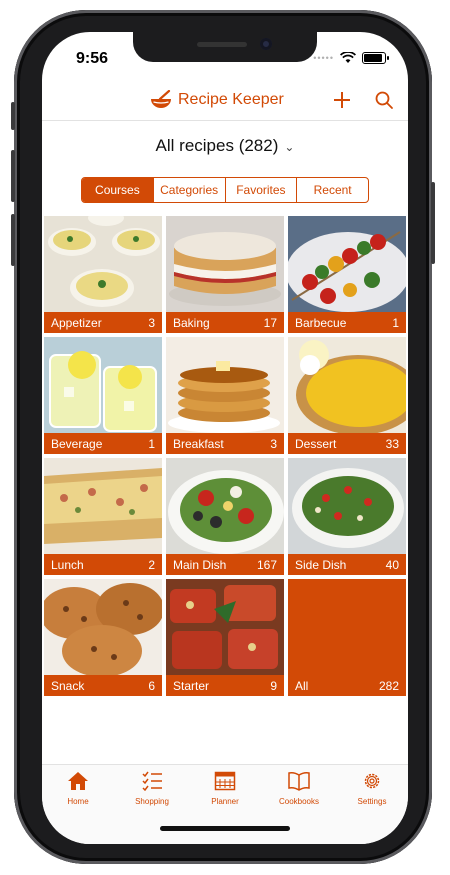 This screenshot has height=875, width=450. What do you see at coordinates (152, 801) in the screenshot?
I see `tab-label: Shopping` at bounding box center [152, 801].